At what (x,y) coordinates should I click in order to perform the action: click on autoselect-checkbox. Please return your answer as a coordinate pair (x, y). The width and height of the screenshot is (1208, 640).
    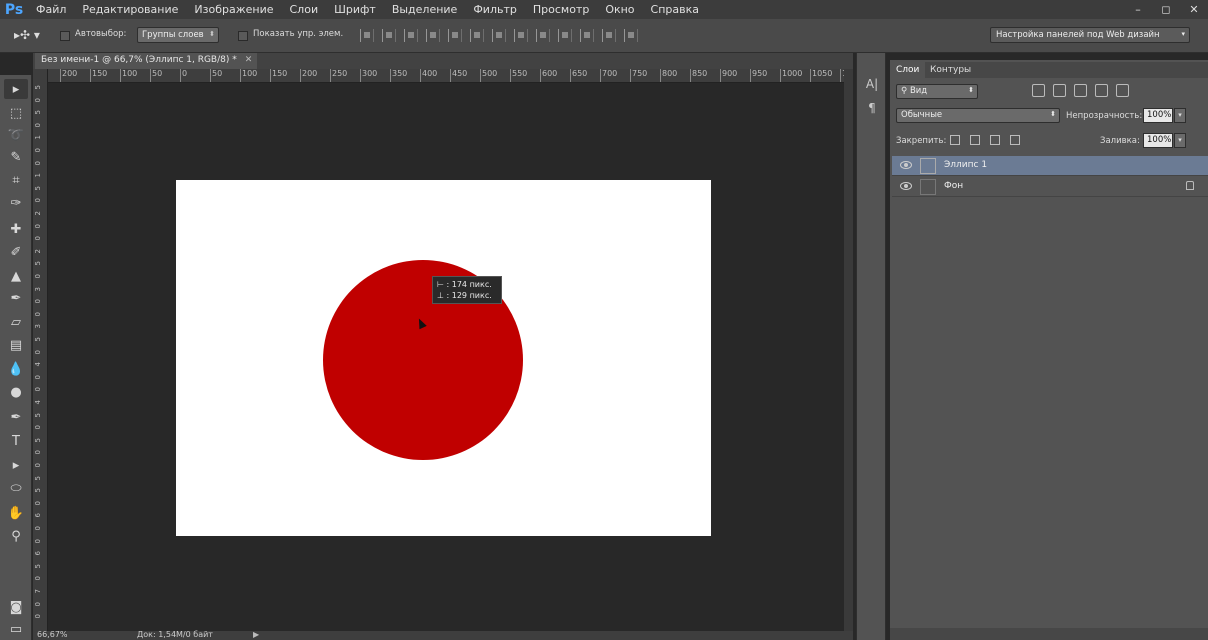
    Looking at the image, I should click on (65, 36).